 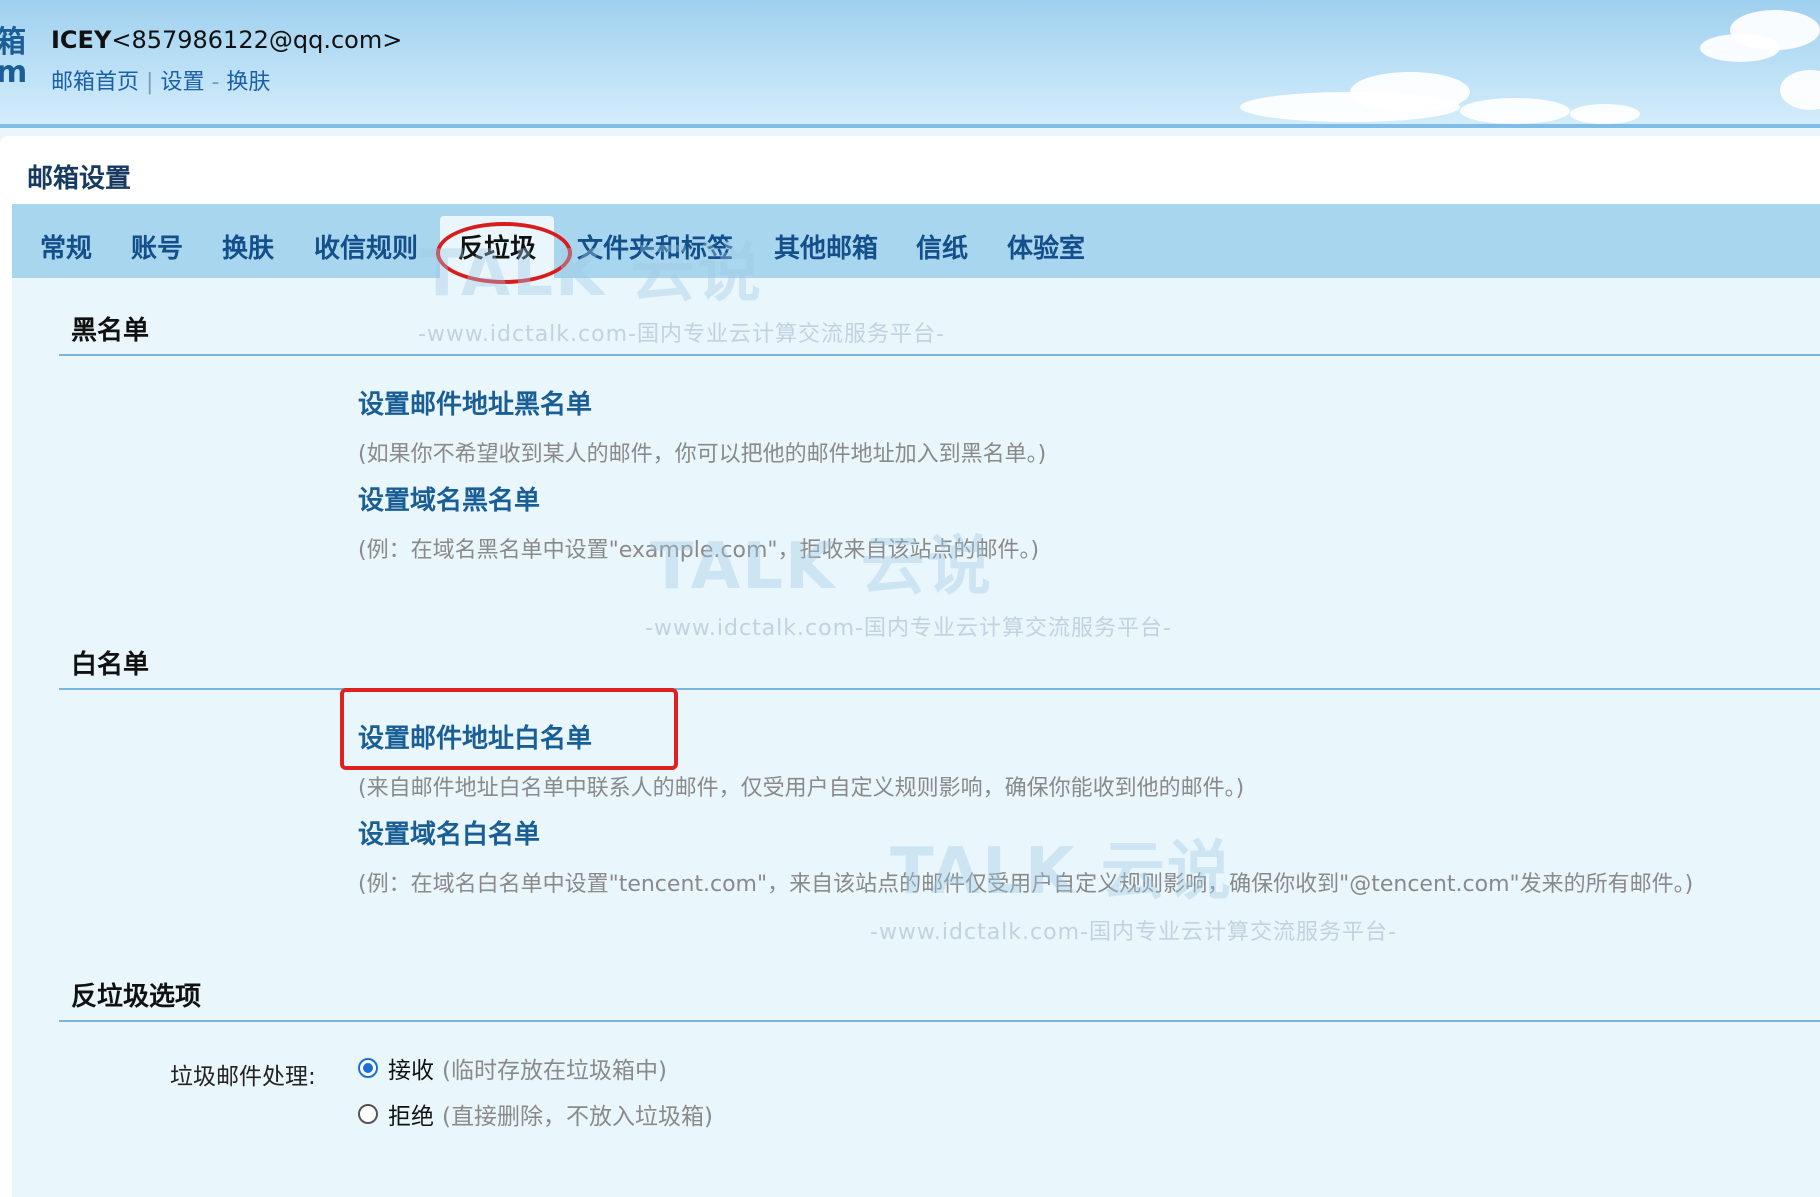 I want to click on tab-skin: 换肤, so click(x=248, y=247).